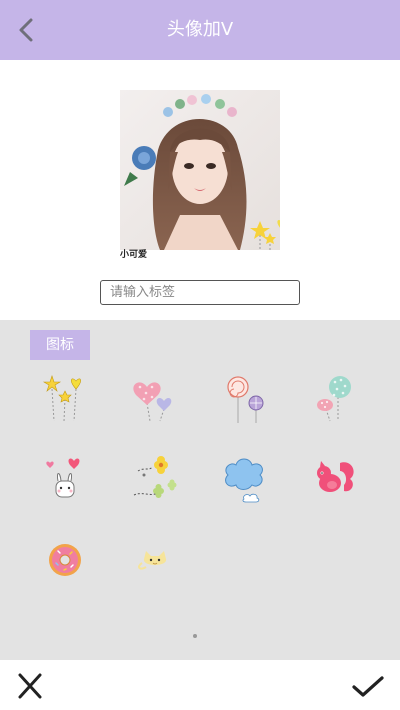  I want to click on yellow-cat-sticker, so click(155, 560).